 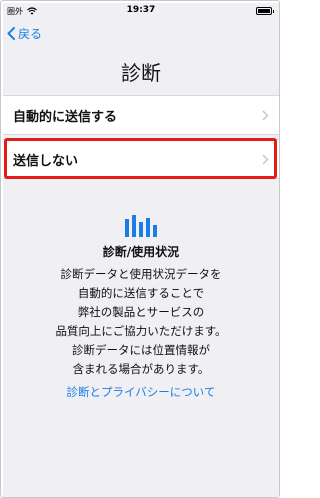 I want to click on info-title: 診断/使用状況, so click(x=141, y=252).